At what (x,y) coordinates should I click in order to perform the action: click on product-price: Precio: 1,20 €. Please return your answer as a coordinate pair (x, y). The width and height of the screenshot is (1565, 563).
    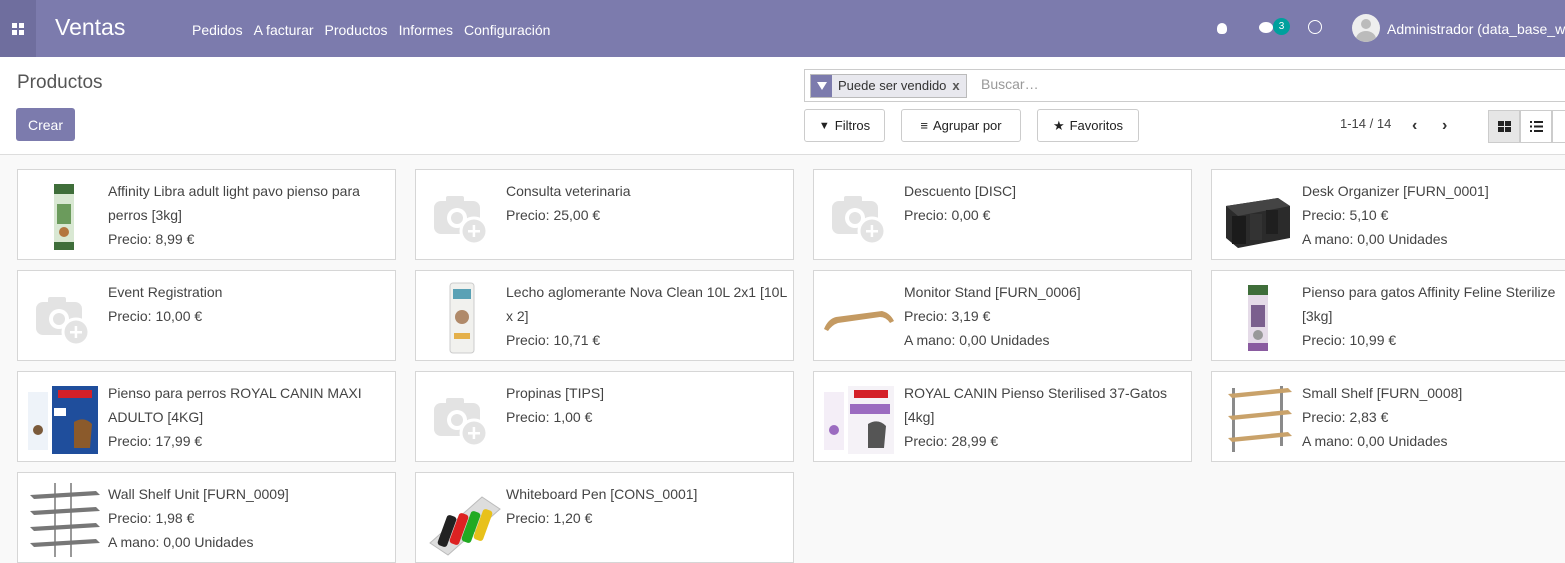
    Looking at the image, I should click on (549, 518).